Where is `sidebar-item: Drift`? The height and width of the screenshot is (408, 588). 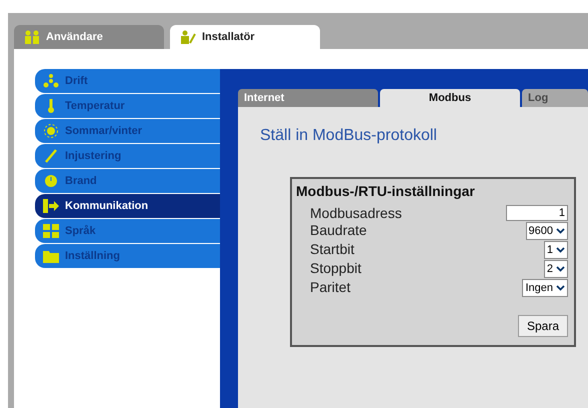
sidebar-item: Drift is located at coordinates (127, 81).